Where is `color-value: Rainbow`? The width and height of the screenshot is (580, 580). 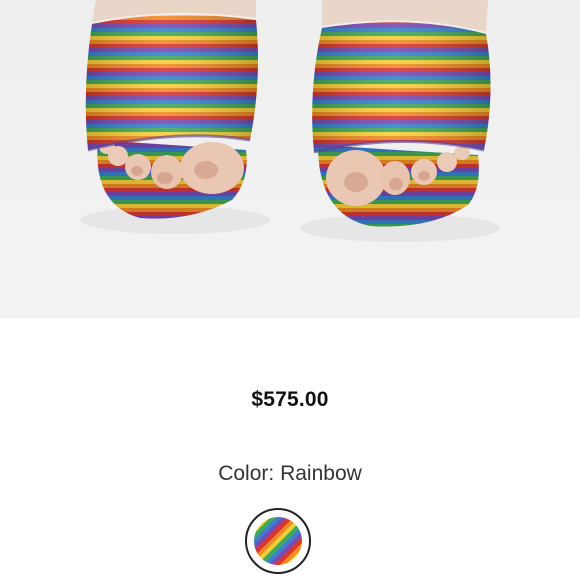
color-value: Rainbow is located at coordinates (321, 473).